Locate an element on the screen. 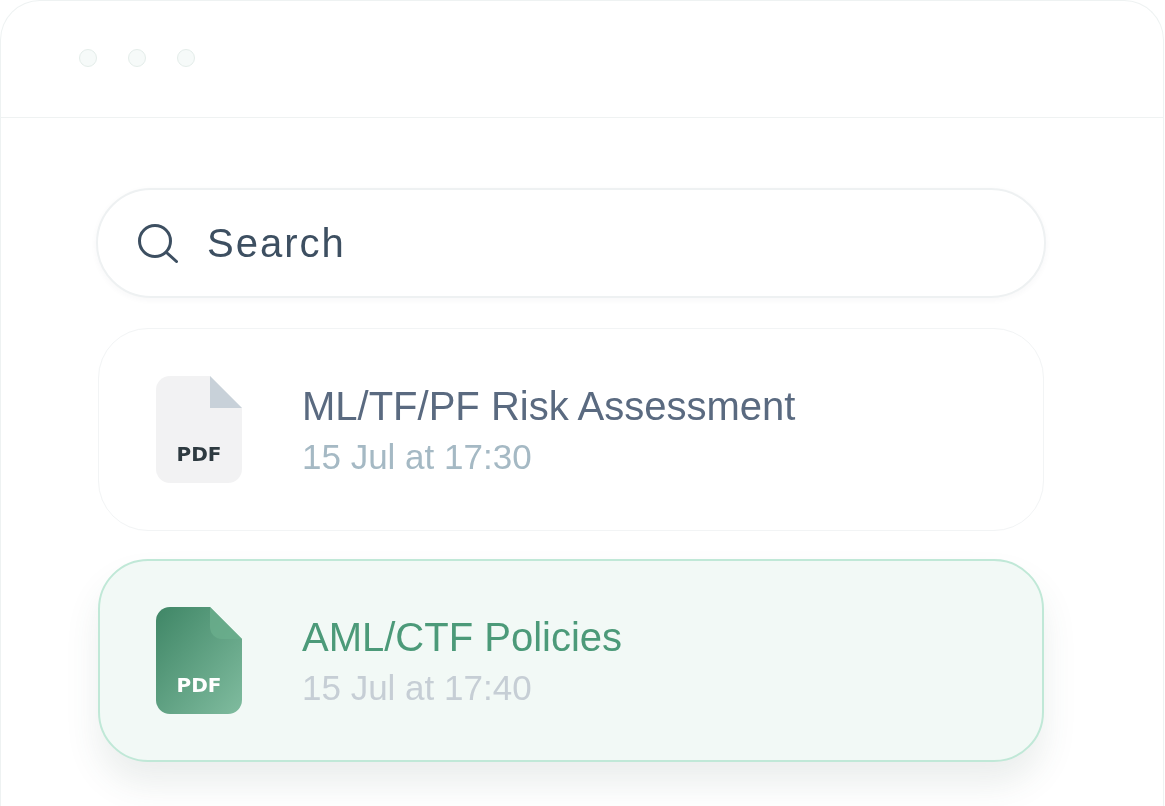  search-field: Search is located at coordinates (571, 243).